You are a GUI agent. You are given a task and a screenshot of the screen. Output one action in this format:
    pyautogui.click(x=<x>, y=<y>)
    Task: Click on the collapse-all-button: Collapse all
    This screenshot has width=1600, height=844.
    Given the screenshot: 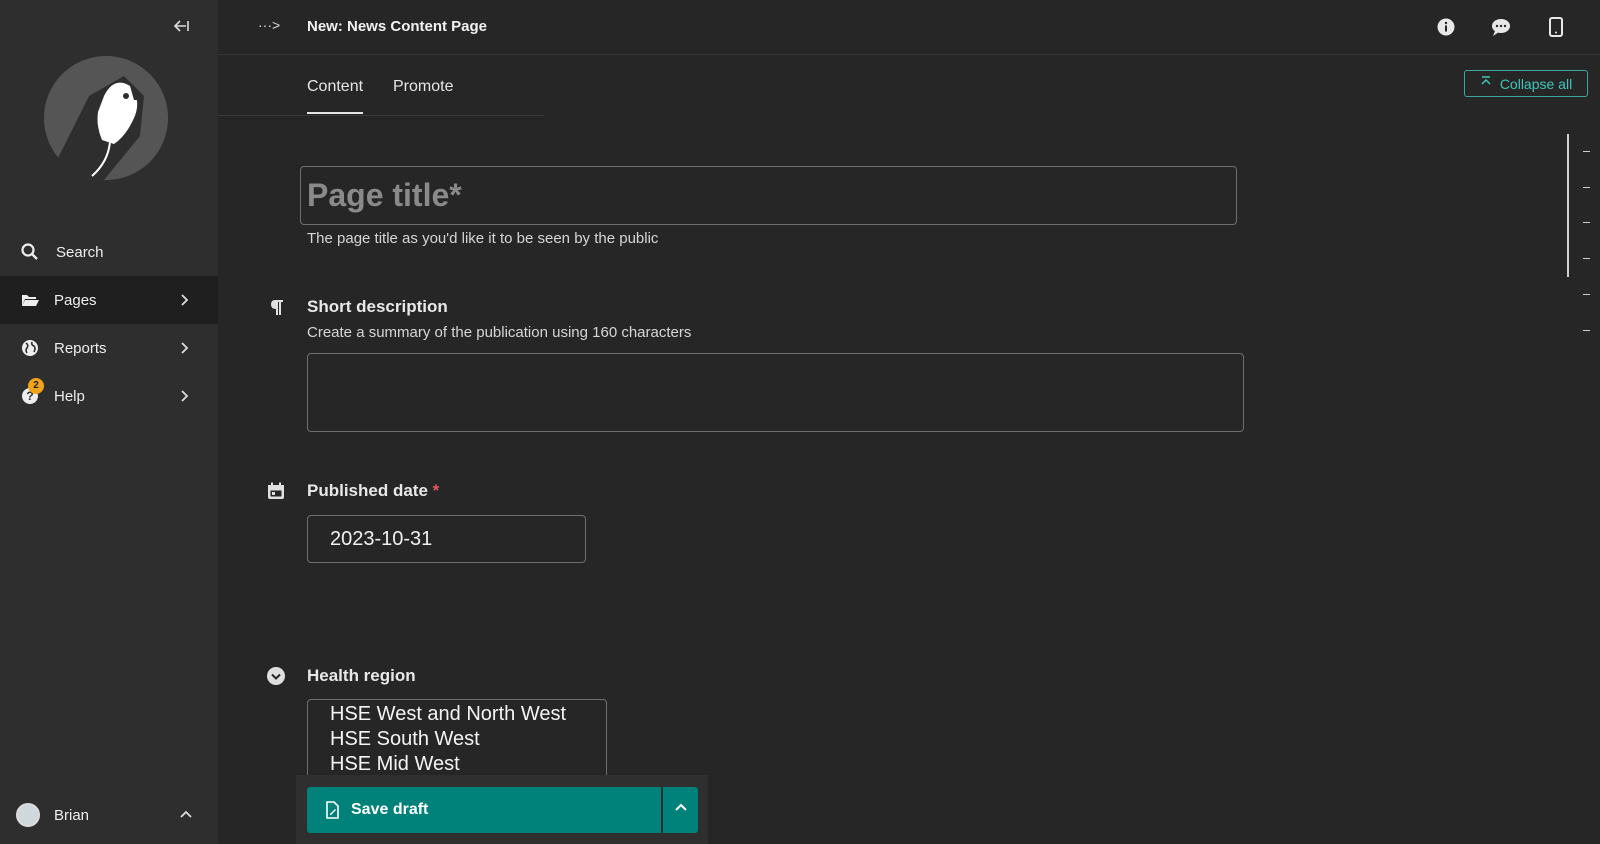 What is the action you would take?
    pyautogui.click(x=1526, y=83)
    